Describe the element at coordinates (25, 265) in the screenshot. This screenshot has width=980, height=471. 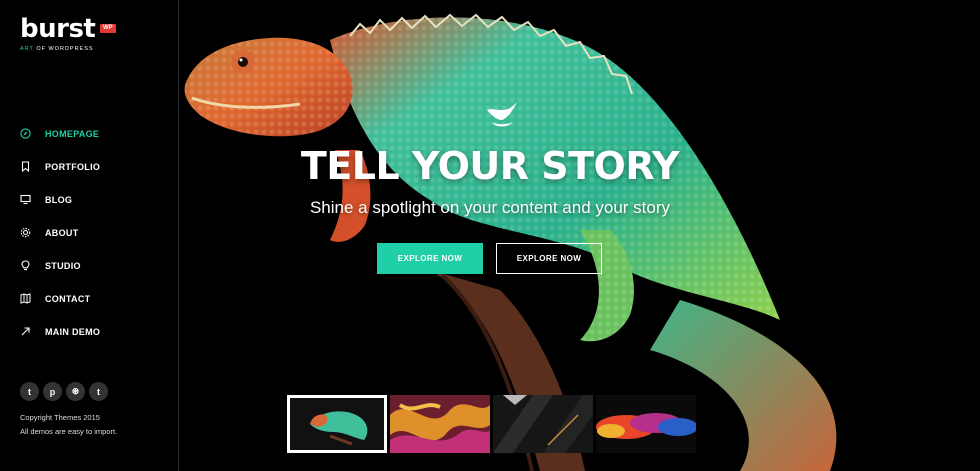
I see `lightbulb-icon` at that location.